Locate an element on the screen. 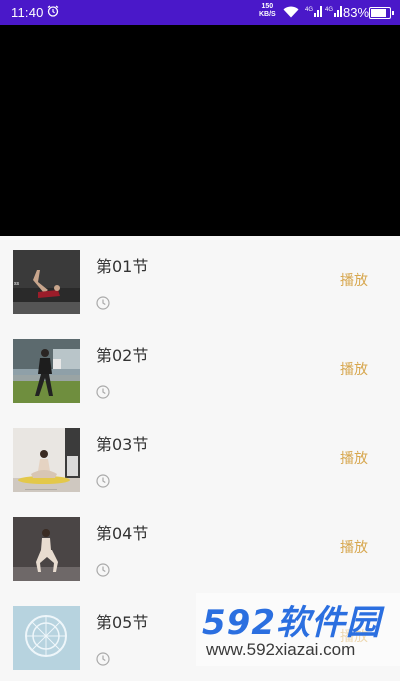 Image resolution: width=400 pixels, height=681 pixels. lesson-title: 第03节 is located at coordinates (122, 444).